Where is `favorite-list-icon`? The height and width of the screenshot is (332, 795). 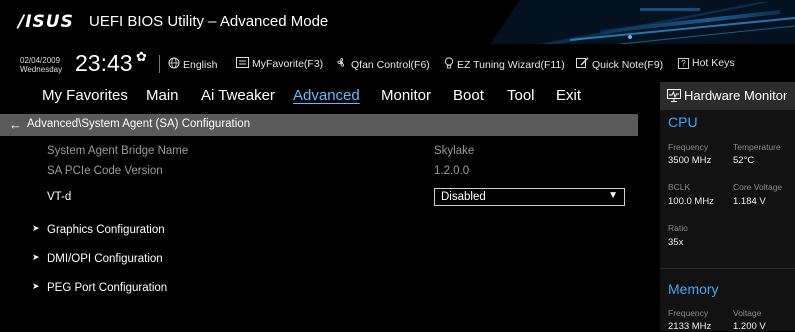 favorite-list-icon is located at coordinates (242, 64).